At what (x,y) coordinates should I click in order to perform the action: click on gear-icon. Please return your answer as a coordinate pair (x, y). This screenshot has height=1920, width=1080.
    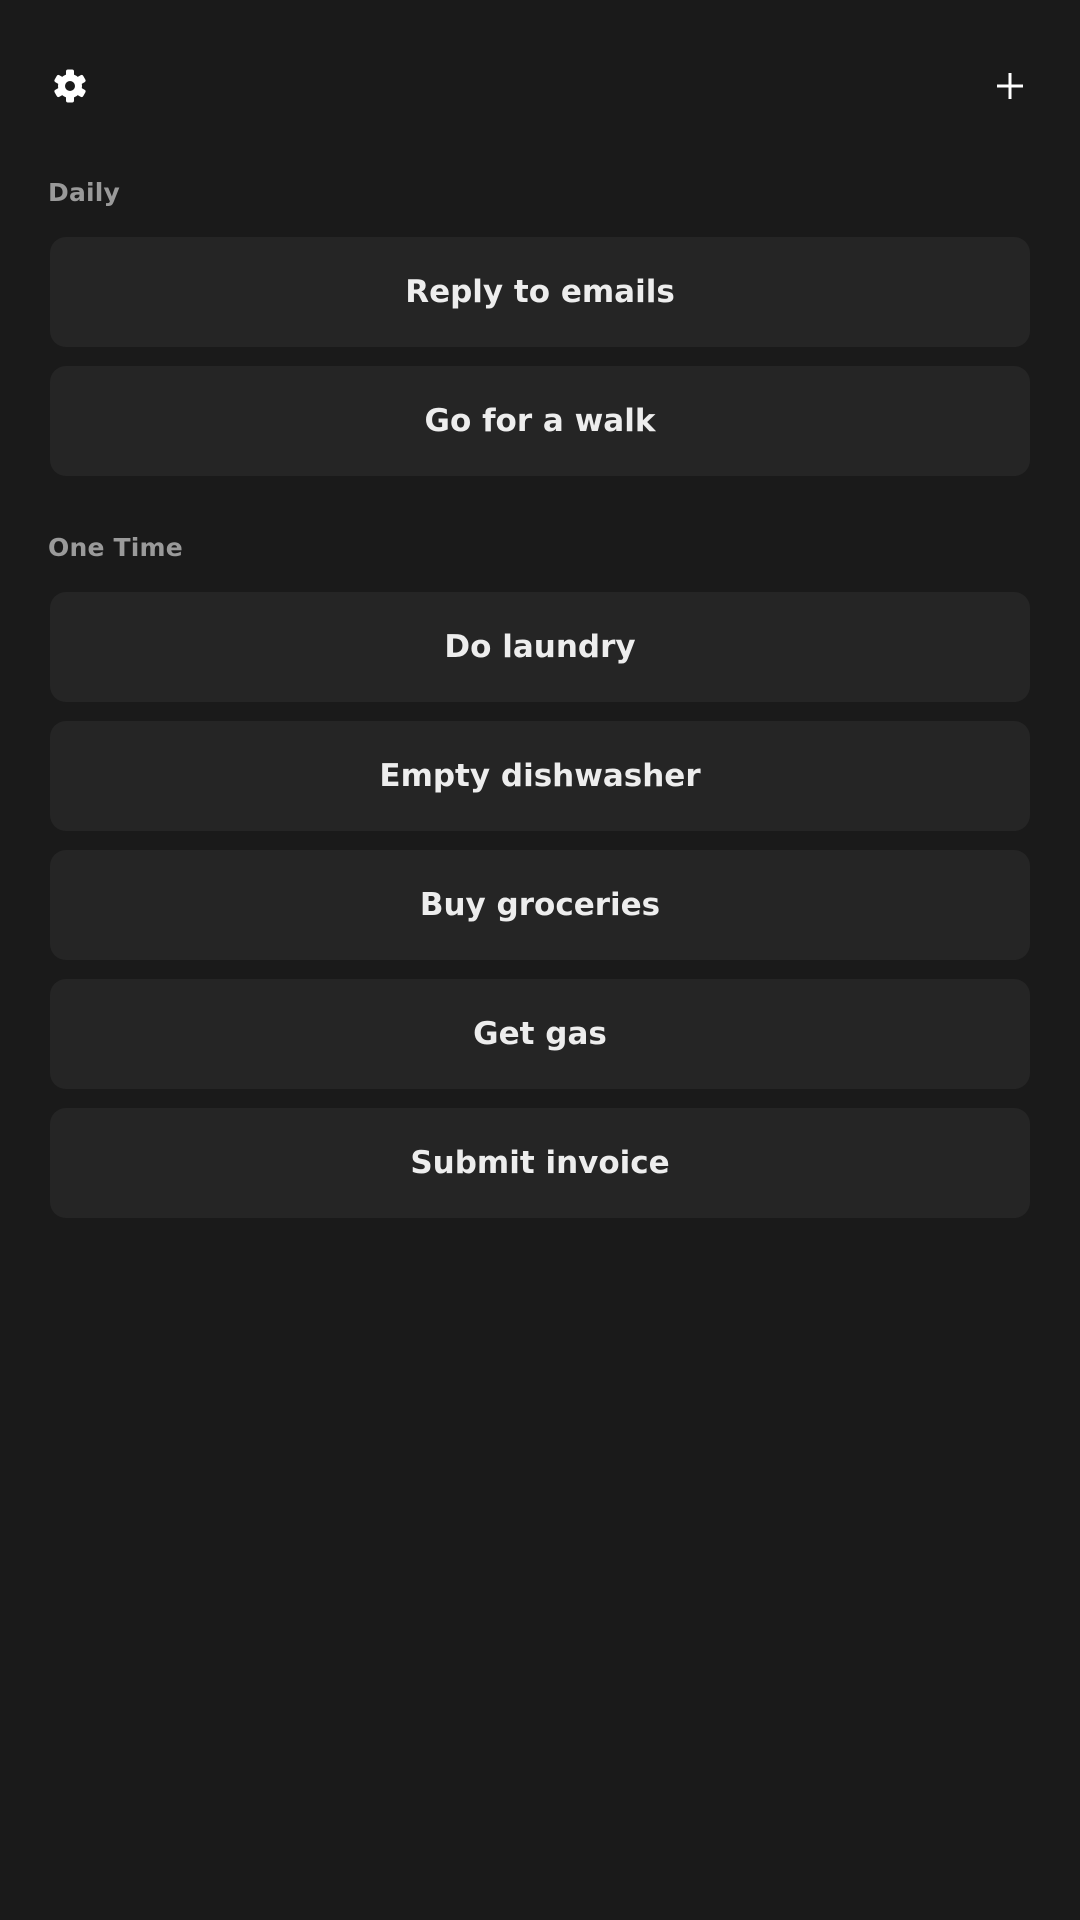
    Looking at the image, I should click on (70, 86).